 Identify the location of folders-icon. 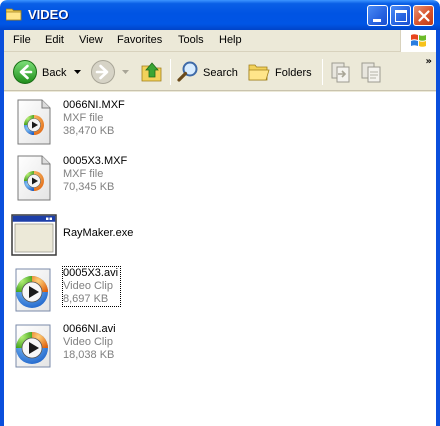
(259, 72).